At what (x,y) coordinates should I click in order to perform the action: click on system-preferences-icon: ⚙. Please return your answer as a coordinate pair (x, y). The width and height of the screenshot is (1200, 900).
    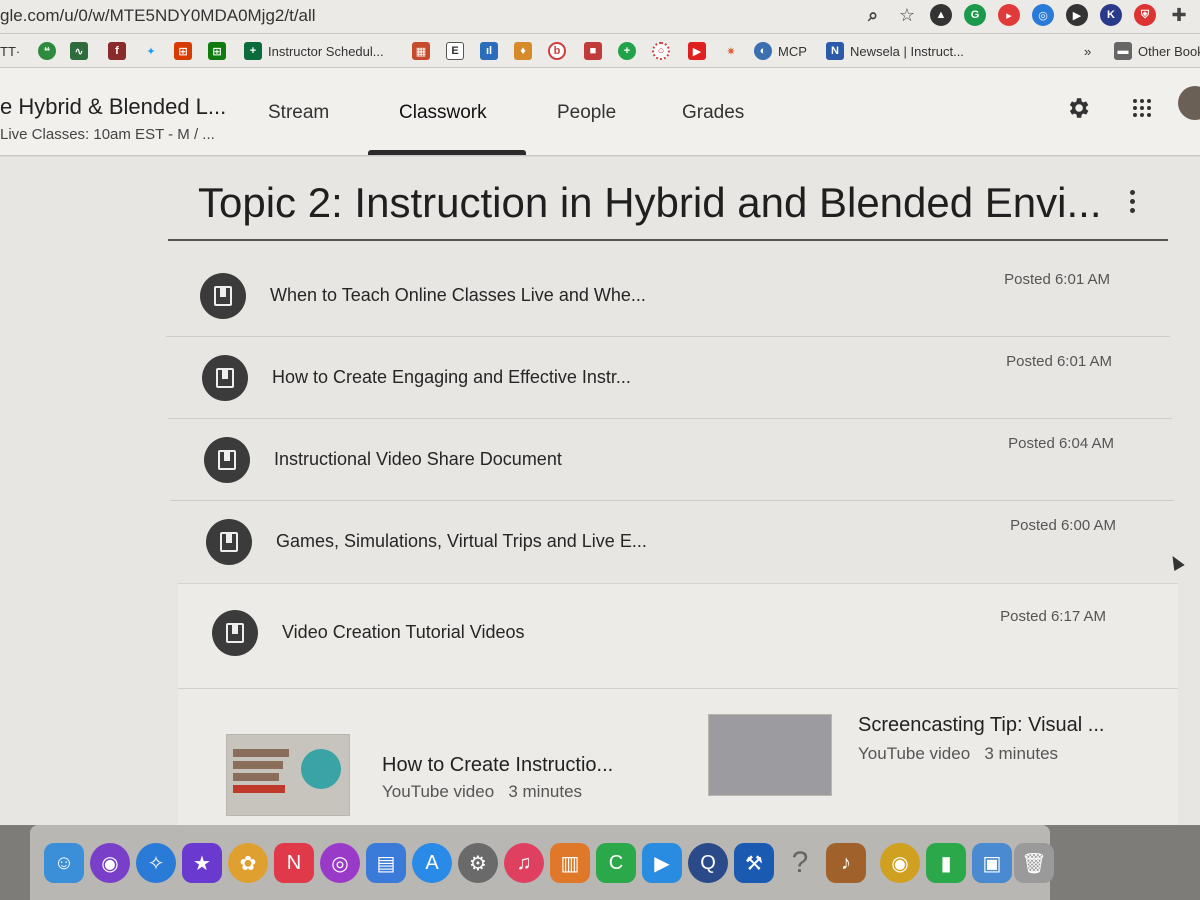
    Looking at the image, I should click on (478, 863).